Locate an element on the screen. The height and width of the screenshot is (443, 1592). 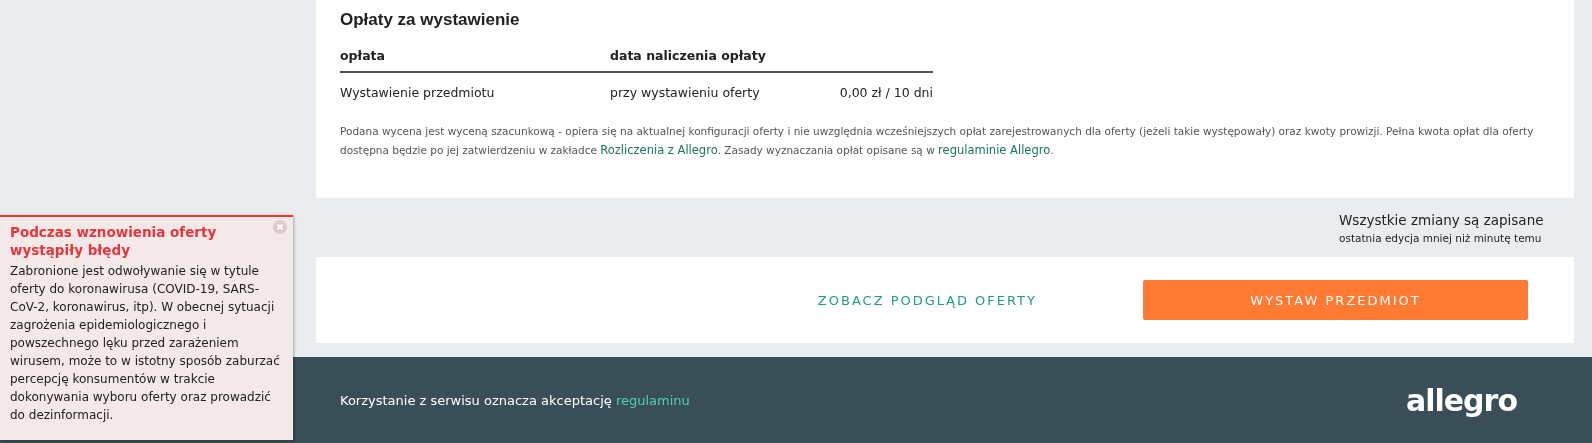
toast-message: Zabronione jest odwoływanie się w tytule oferty do koronawirusa (COVID-19, SARS-CoV-2, koronawirus, itp). W obecnej sytuacji zagrożenia epidemiologicznego i powszechnego lęku przed zarażeniem wirusem, może to w istotny sposób zaburzać percepcję konsumentów w trakcie dokonywania wyboru oferty oraz prowadzić do dezinformacji. is located at coordinates (145, 343).